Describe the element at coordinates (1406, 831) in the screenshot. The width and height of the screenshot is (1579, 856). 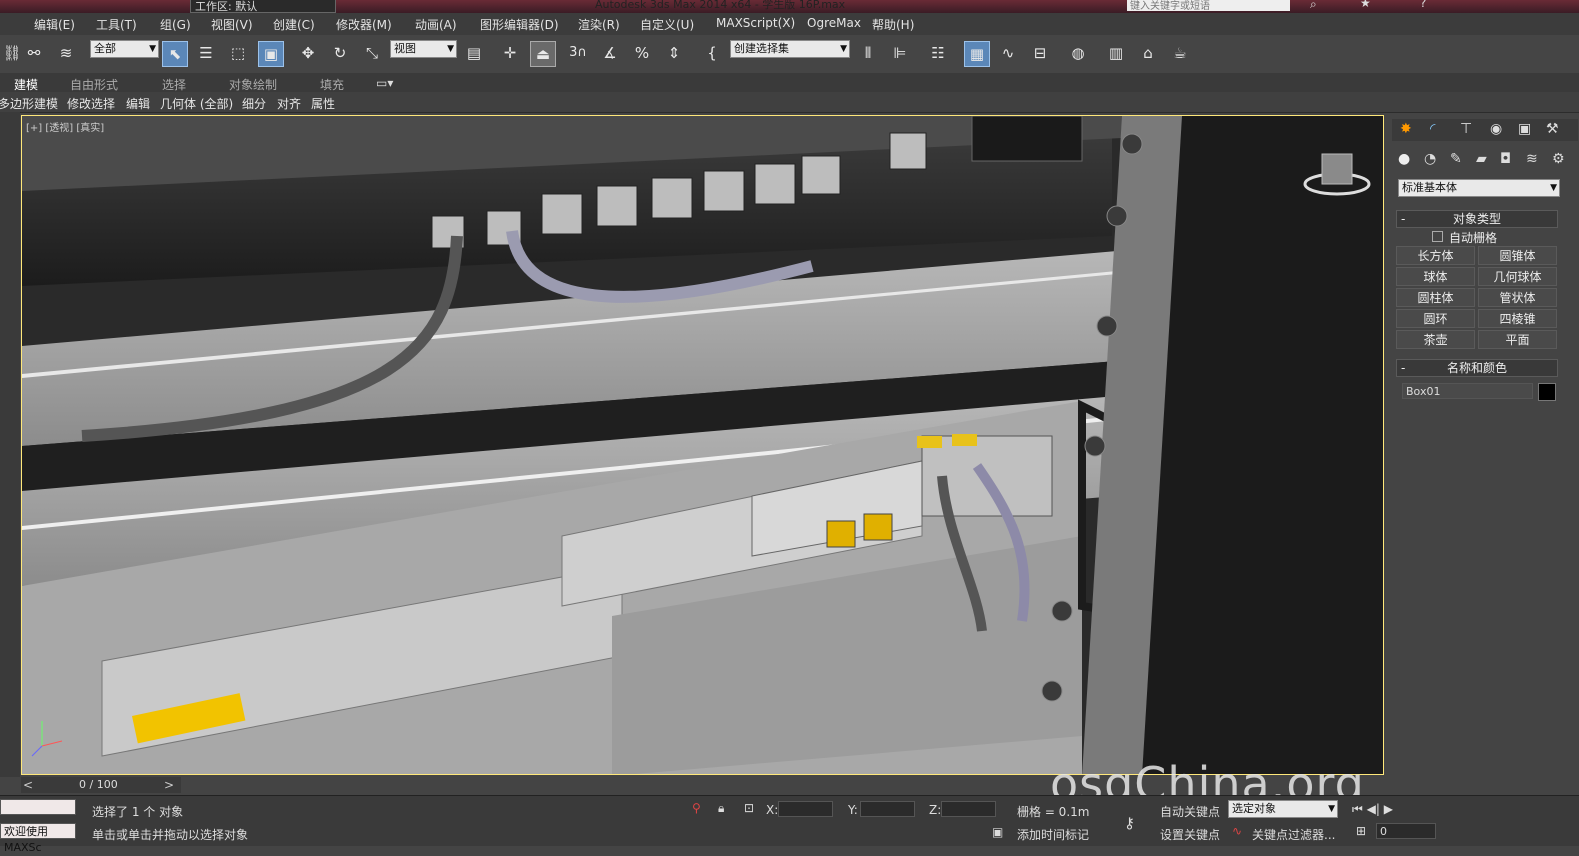
I see `current-frame-field: 0` at that location.